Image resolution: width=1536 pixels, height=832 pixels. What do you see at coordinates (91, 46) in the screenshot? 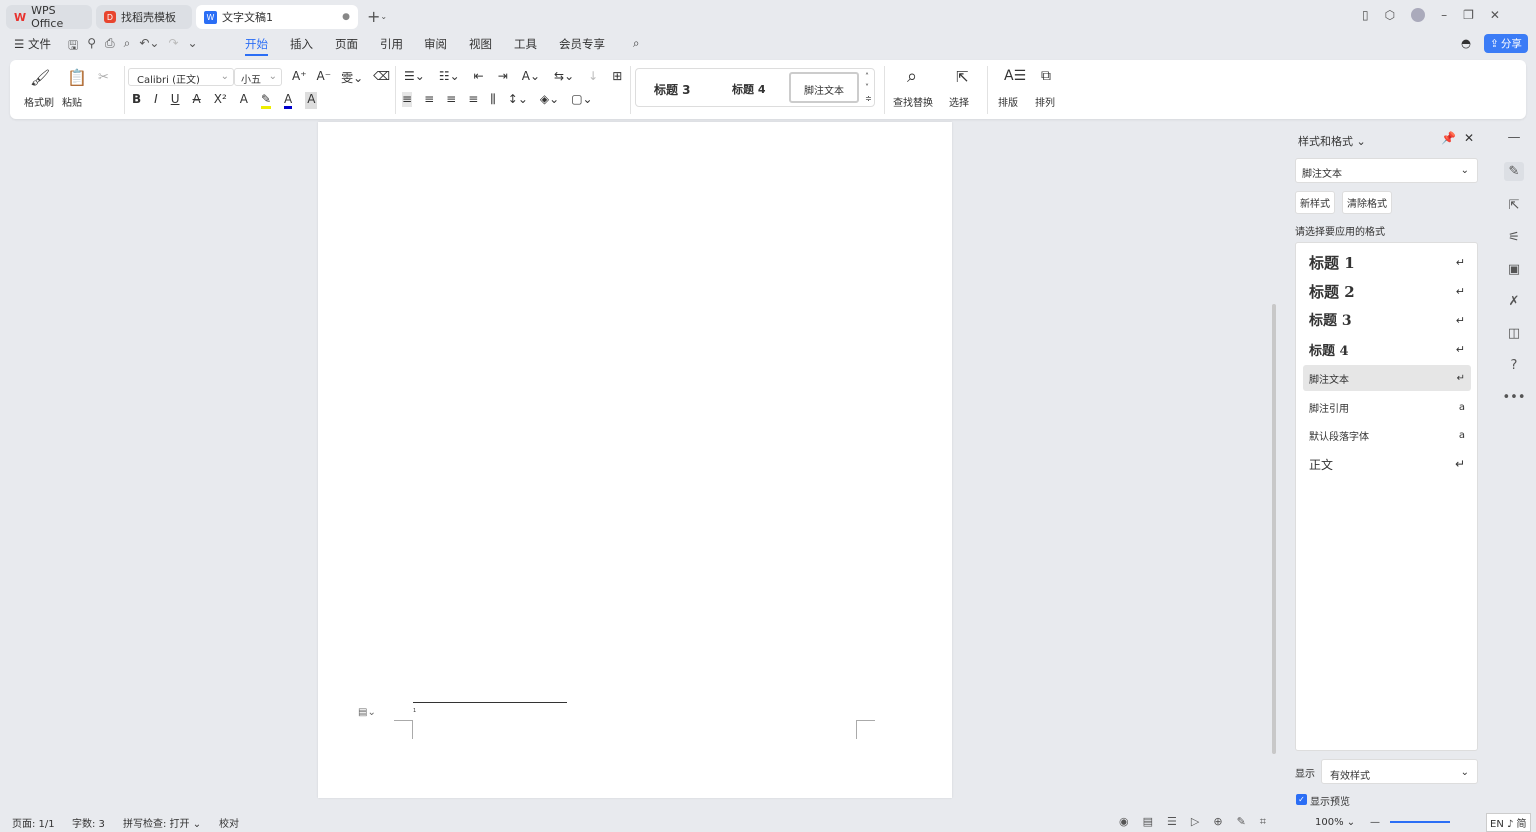
I see `link-icon: ⚲` at bounding box center [91, 46].